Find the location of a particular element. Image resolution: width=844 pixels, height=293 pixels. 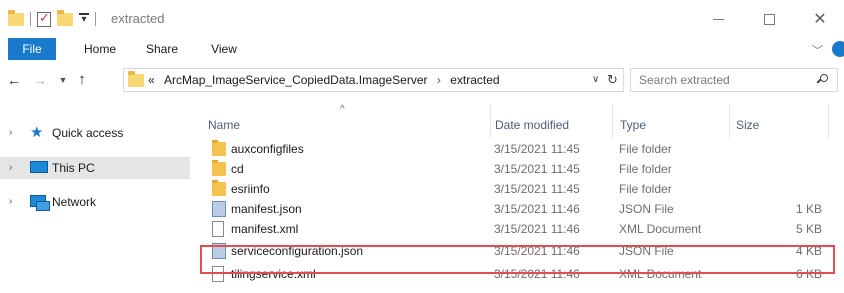

refresh-icon: ↻ is located at coordinates (612, 79).